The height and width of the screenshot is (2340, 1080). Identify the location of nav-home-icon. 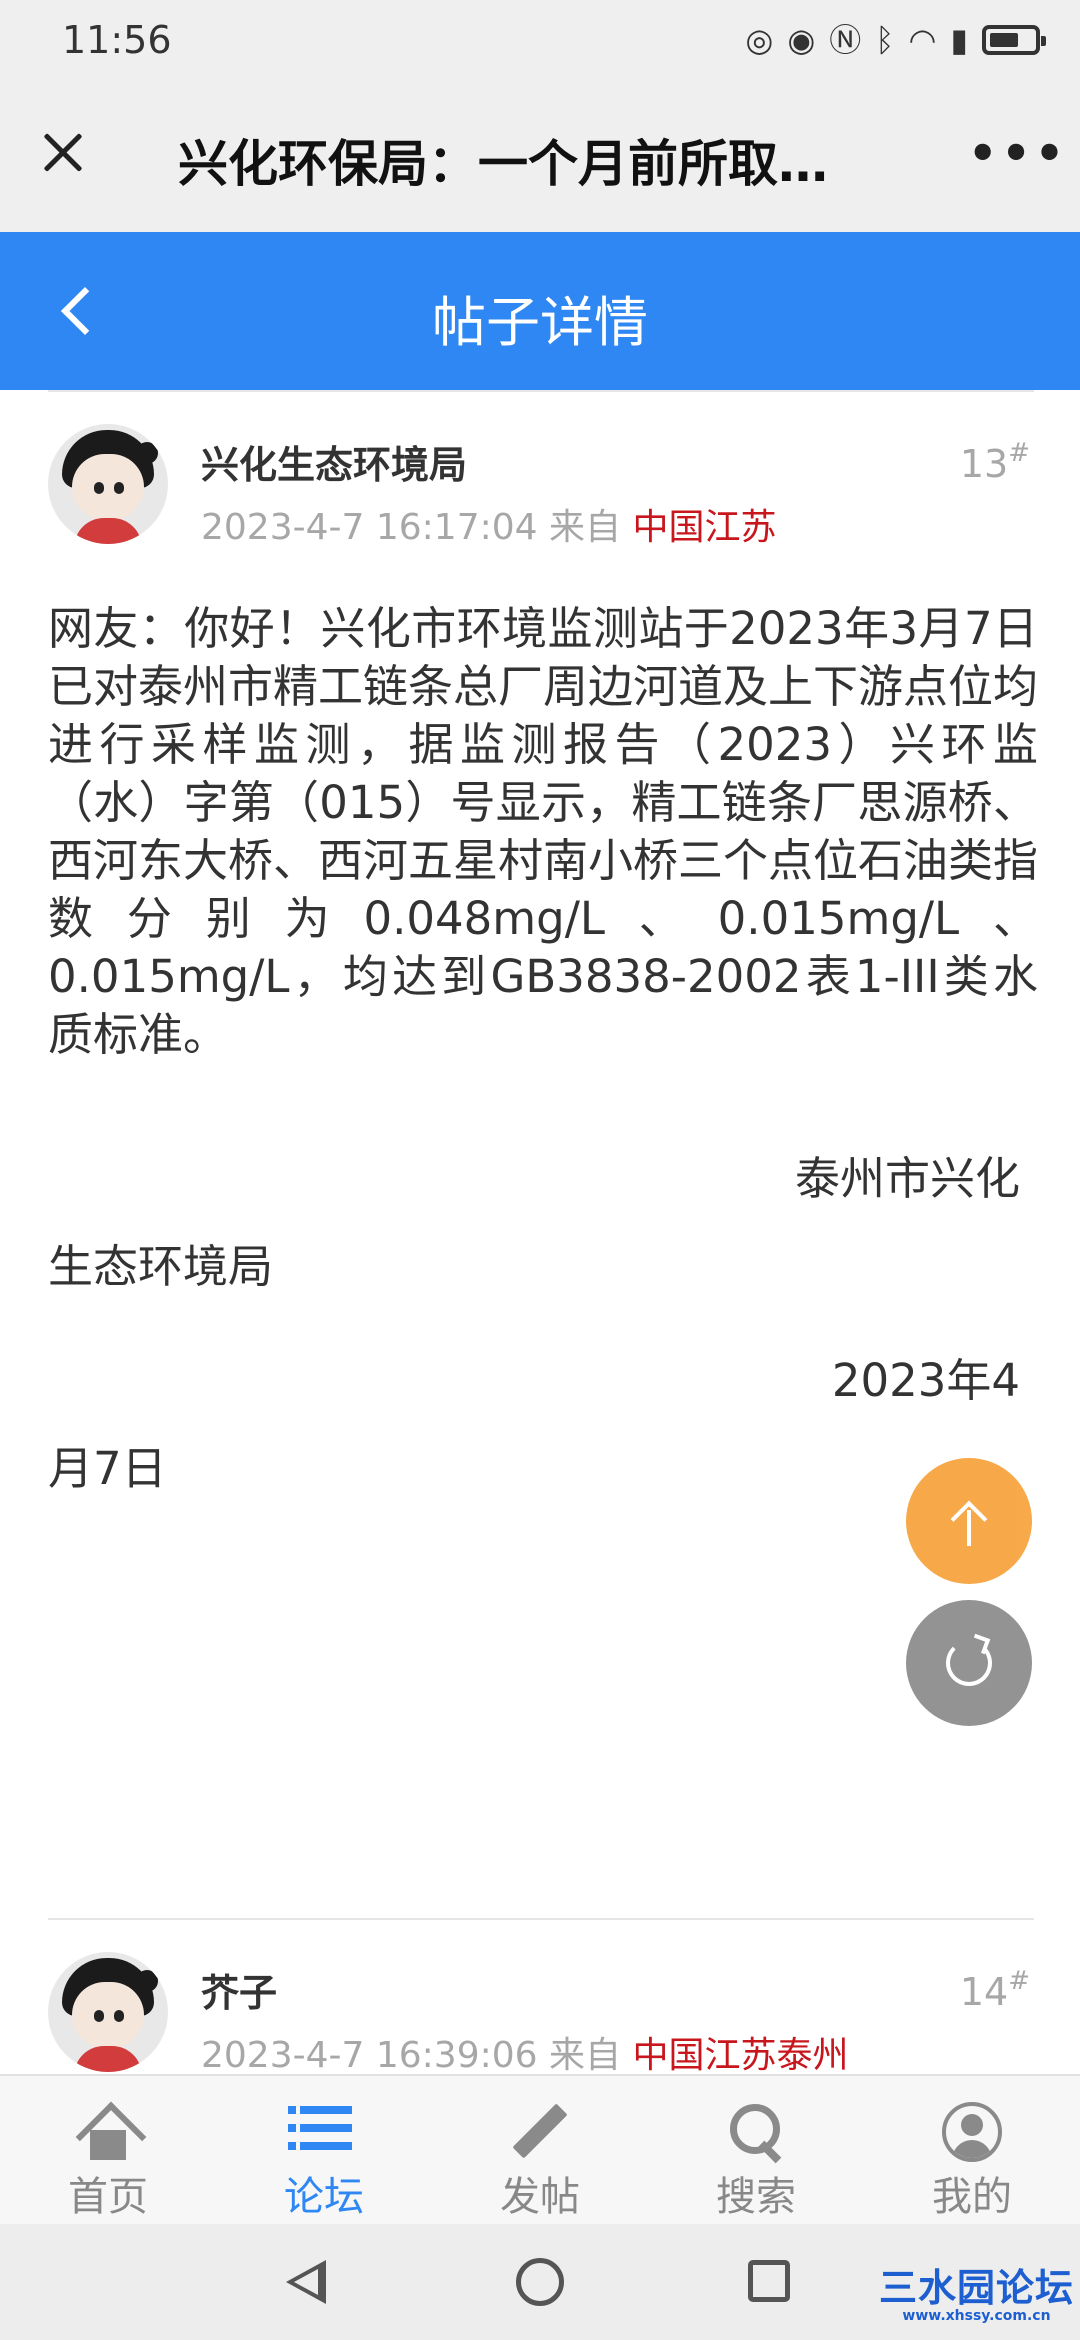
(540, 2282).